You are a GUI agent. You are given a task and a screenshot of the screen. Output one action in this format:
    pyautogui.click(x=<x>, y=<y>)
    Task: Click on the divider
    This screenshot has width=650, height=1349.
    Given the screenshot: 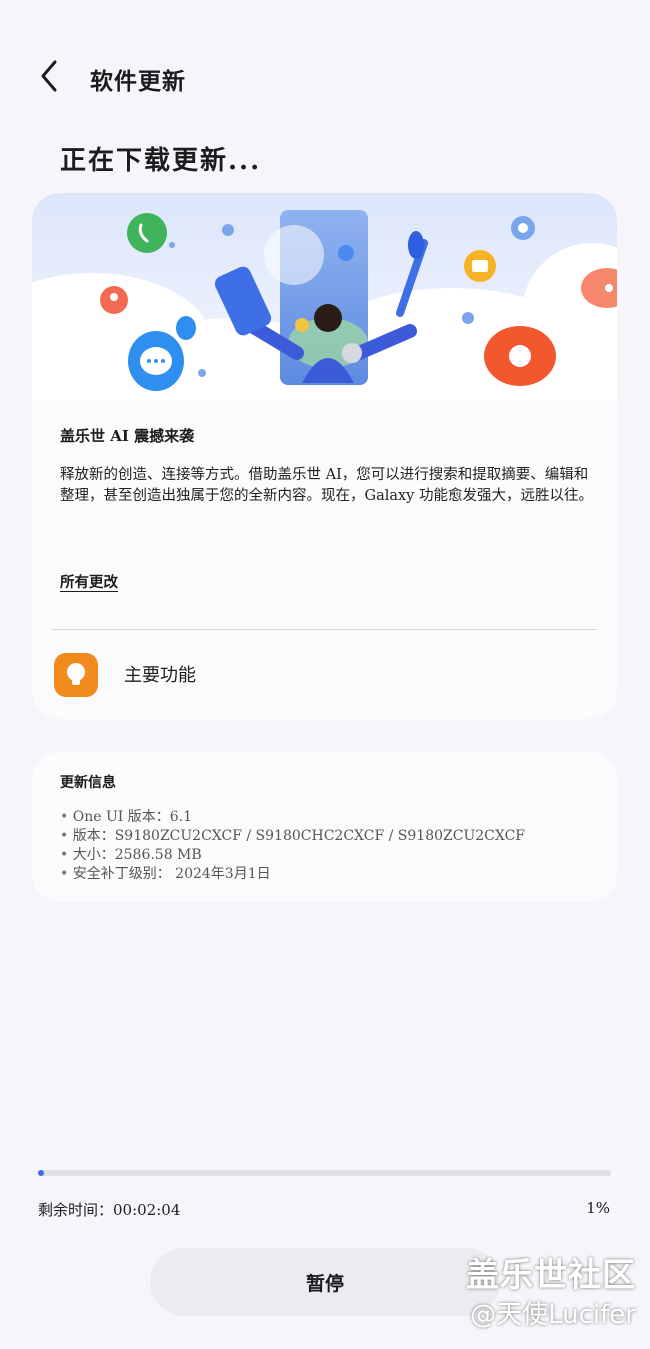 What is the action you would take?
    pyautogui.click(x=324, y=629)
    